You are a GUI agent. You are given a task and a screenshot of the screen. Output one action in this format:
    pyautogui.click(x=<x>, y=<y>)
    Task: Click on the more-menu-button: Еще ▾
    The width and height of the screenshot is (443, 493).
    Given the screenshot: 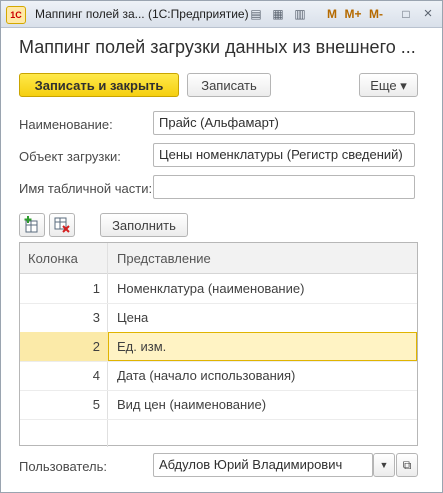 What is the action you would take?
    pyautogui.click(x=388, y=85)
    